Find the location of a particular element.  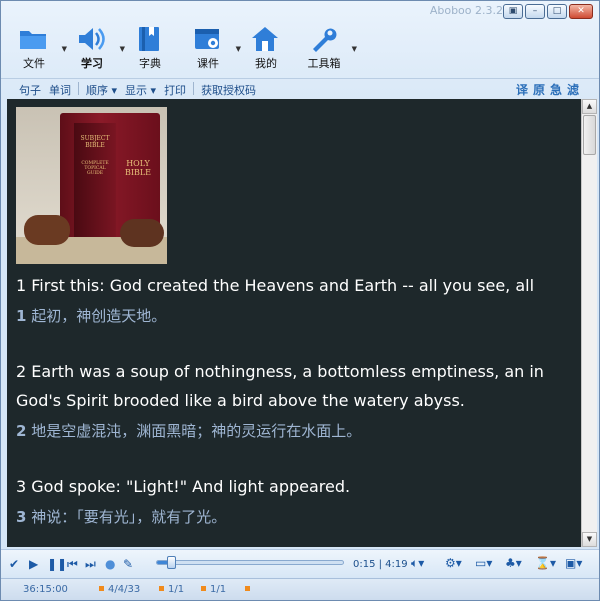

toolbar-courseware-button: 课件 ▼ is located at coordinates (211, 48).